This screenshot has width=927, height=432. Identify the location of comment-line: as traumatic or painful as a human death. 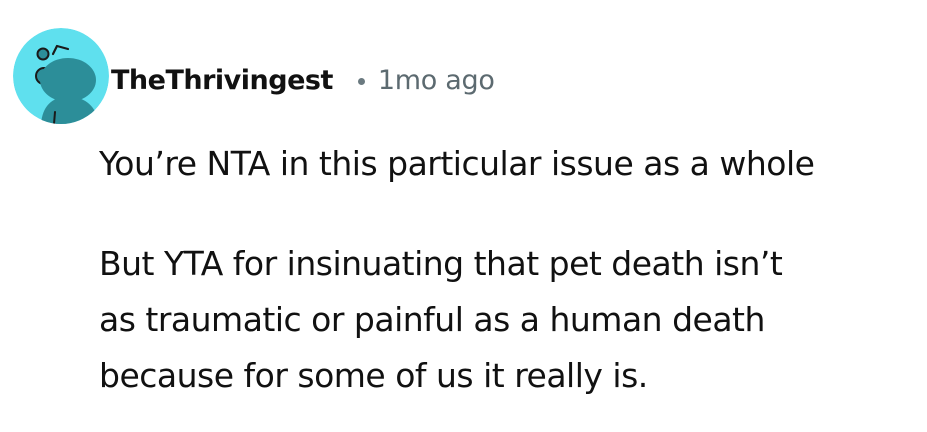
(432, 319).